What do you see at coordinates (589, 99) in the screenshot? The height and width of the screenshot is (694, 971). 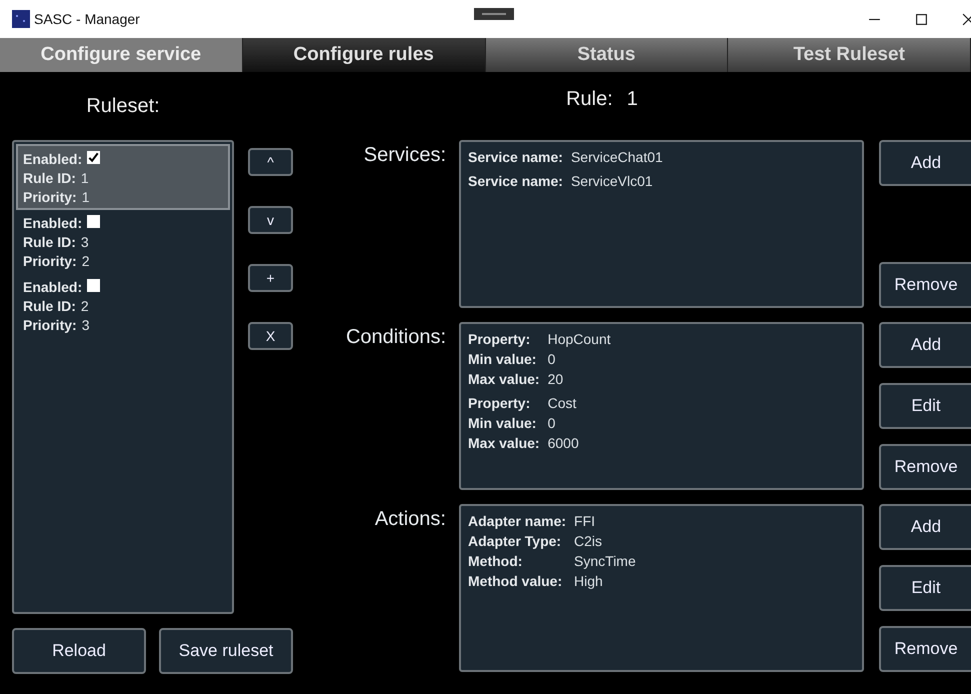 I see `rule-label: Rule:` at bounding box center [589, 99].